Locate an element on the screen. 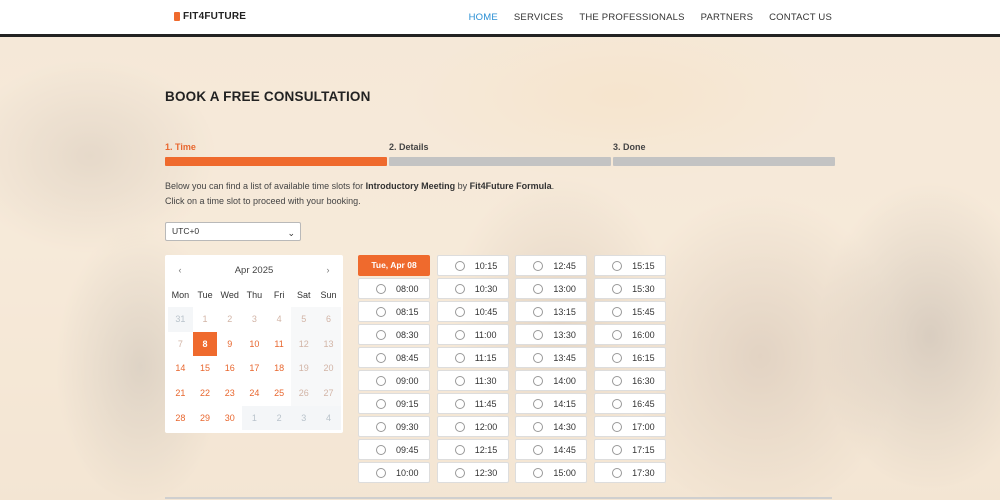  slot-time: 11:30 is located at coordinates (485, 380).